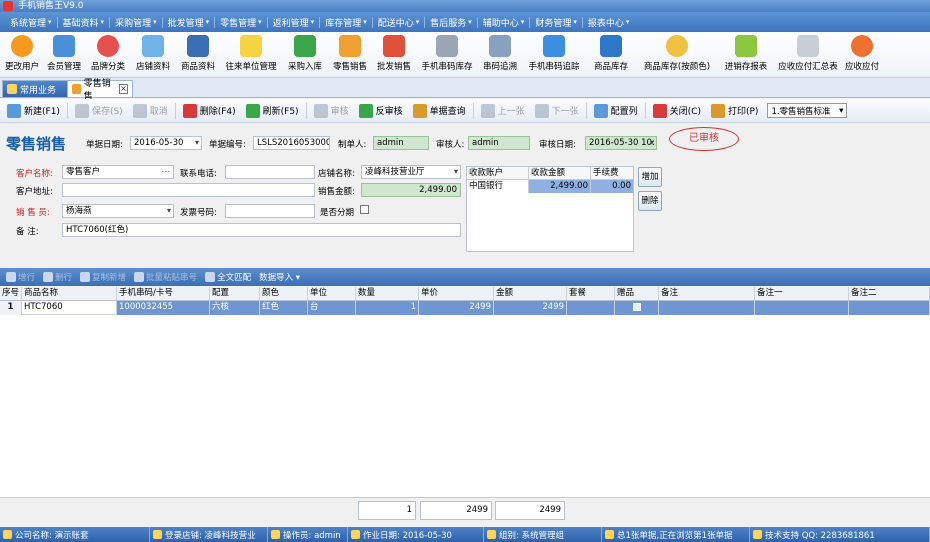 This screenshot has width=930, height=542. I want to click on grid-header-cell: 配置, so click(235, 294).